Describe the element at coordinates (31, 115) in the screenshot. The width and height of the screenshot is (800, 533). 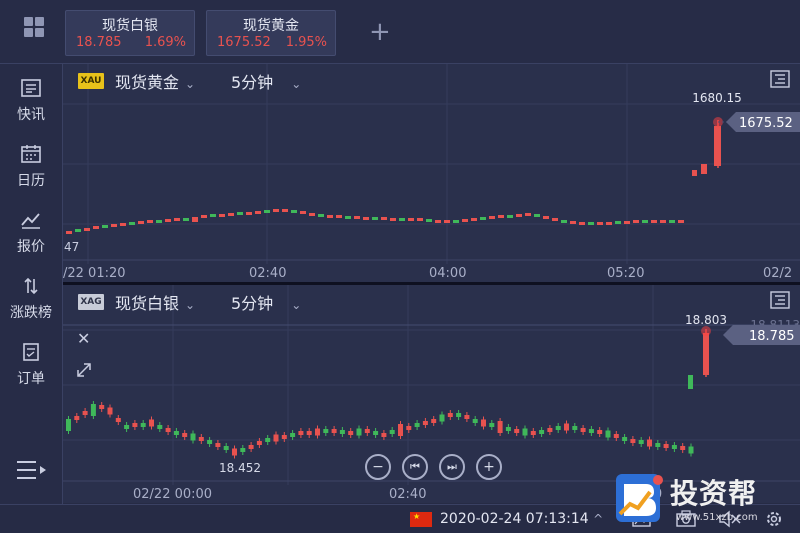
I see `sidebar-item-label: 快讯` at that location.